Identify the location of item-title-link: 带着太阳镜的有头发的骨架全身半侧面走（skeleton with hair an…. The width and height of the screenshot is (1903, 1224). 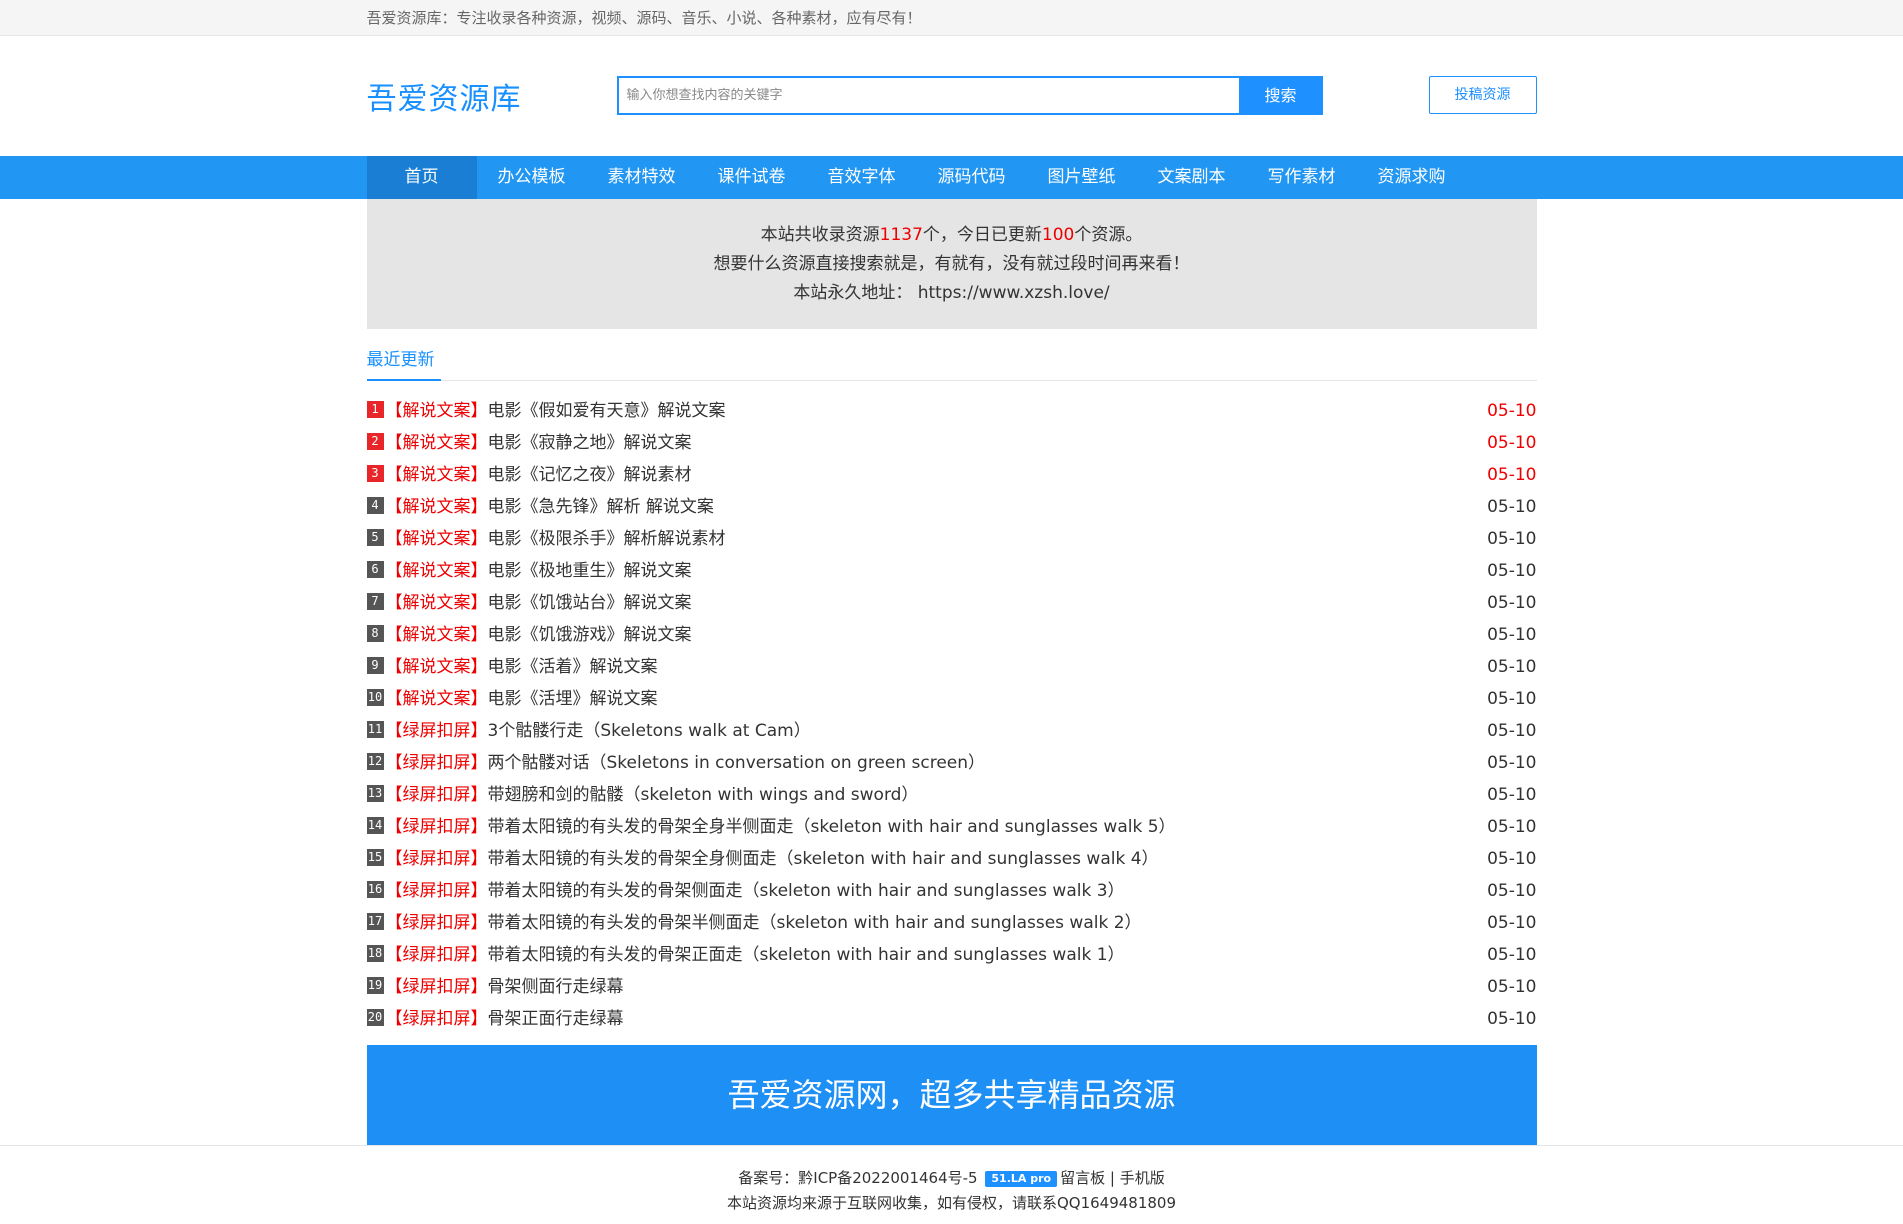
(832, 827).